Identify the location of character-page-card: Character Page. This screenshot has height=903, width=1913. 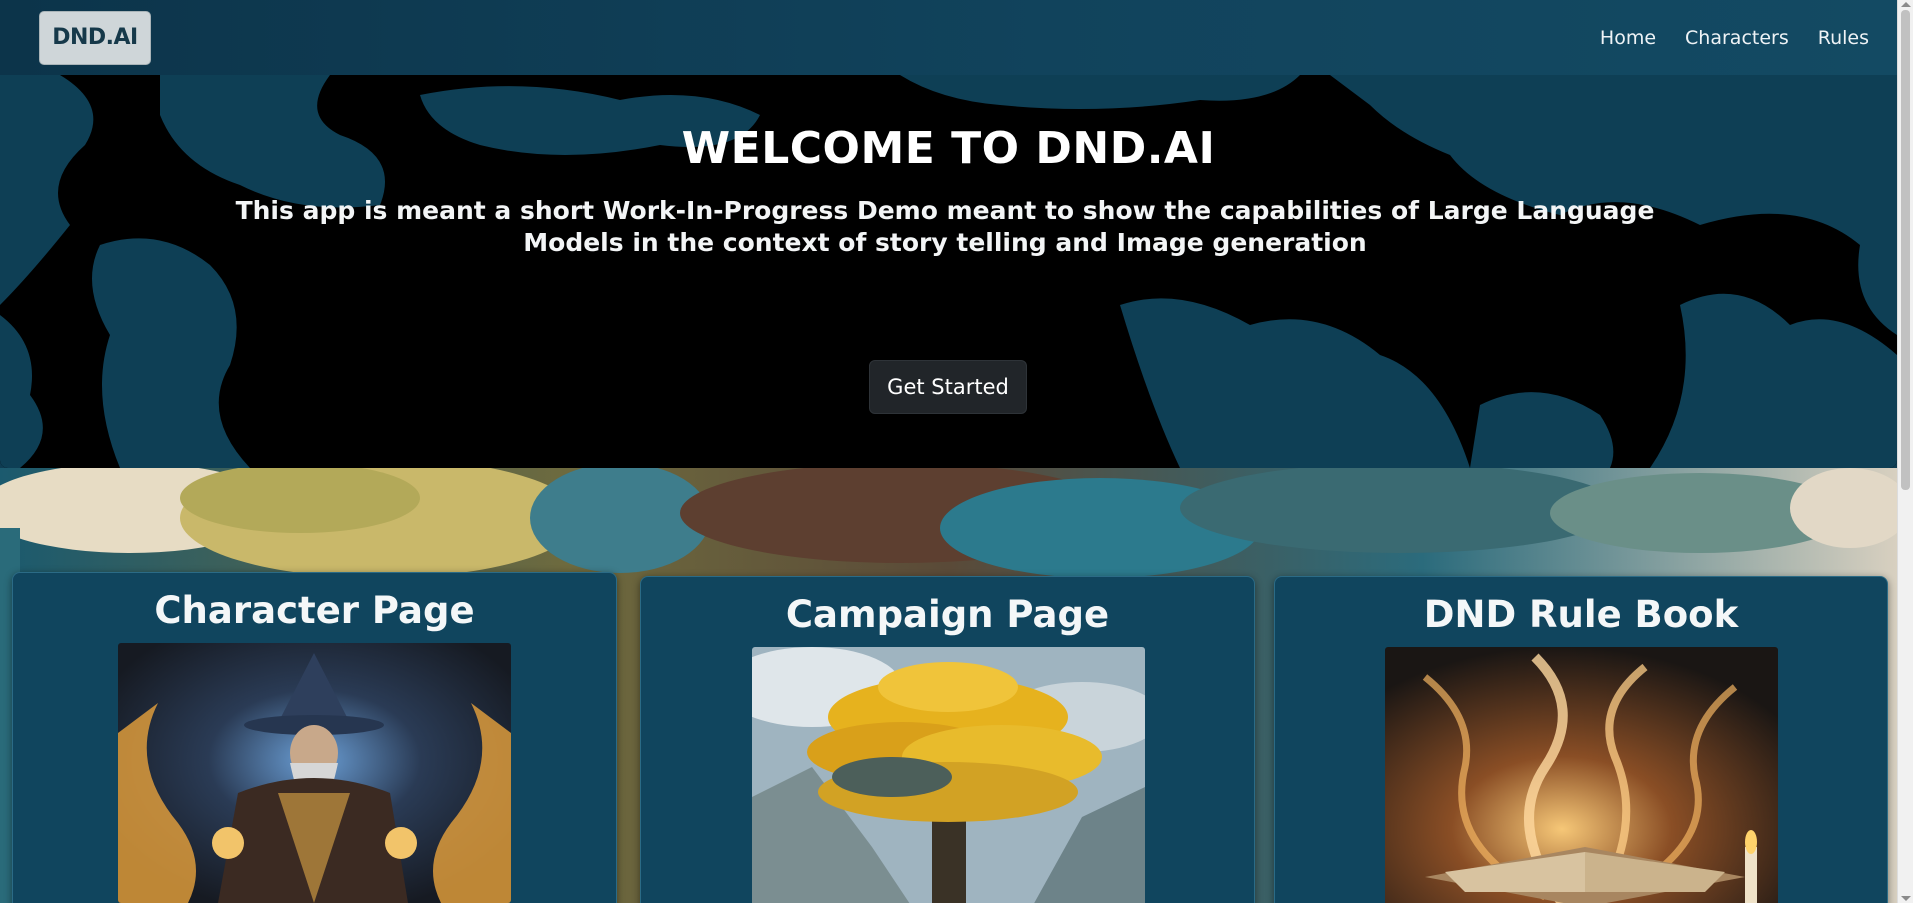
(314, 737).